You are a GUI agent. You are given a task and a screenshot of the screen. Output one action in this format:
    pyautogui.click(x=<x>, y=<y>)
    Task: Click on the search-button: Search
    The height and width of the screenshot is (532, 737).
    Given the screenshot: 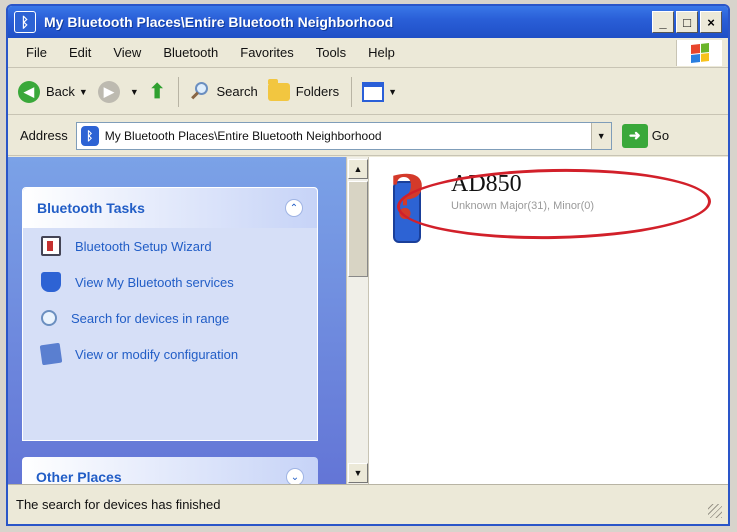 What is the action you would take?
    pyautogui.click(x=223, y=92)
    